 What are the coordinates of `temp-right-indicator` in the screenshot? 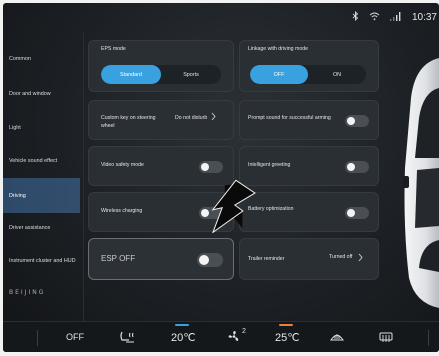 It's located at (286, 325).